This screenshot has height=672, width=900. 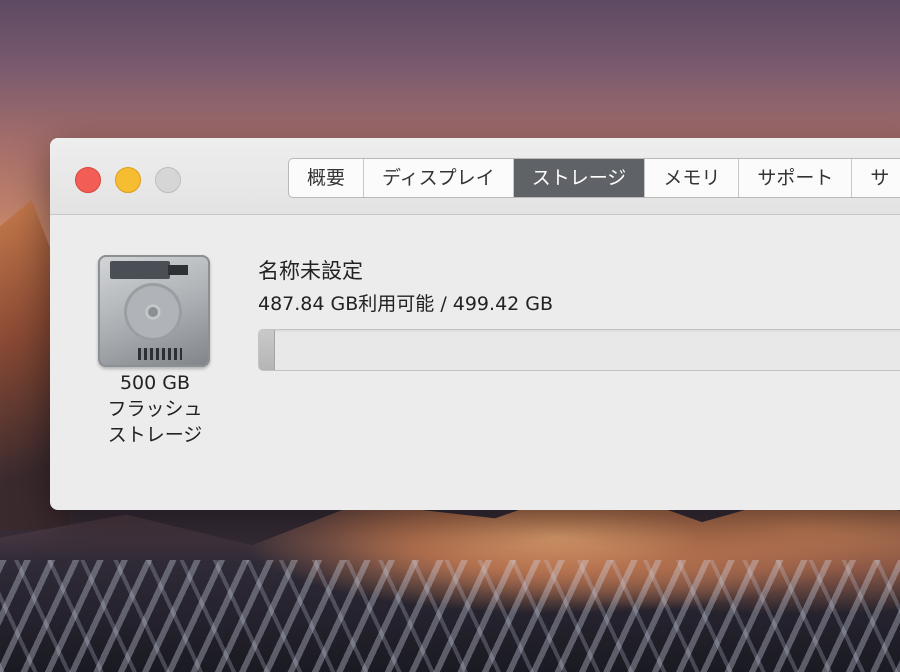 I want to click on disk-label-plate, so click(x=140, y=270).